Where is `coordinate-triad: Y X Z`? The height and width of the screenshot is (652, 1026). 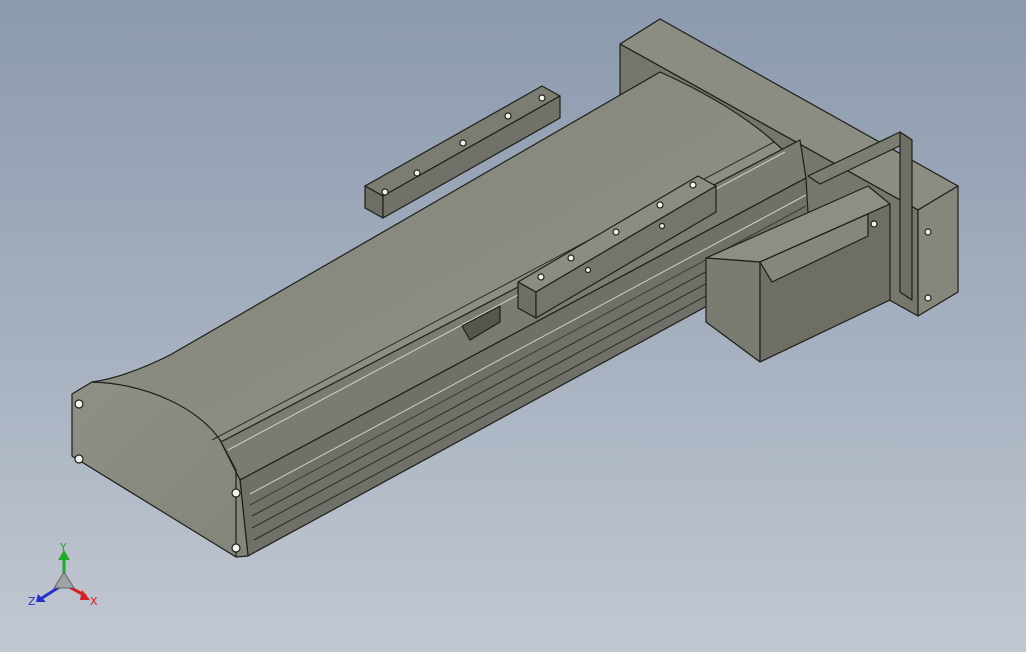
coordinate-triad: Y X Z is located at coordinates (63, 574).